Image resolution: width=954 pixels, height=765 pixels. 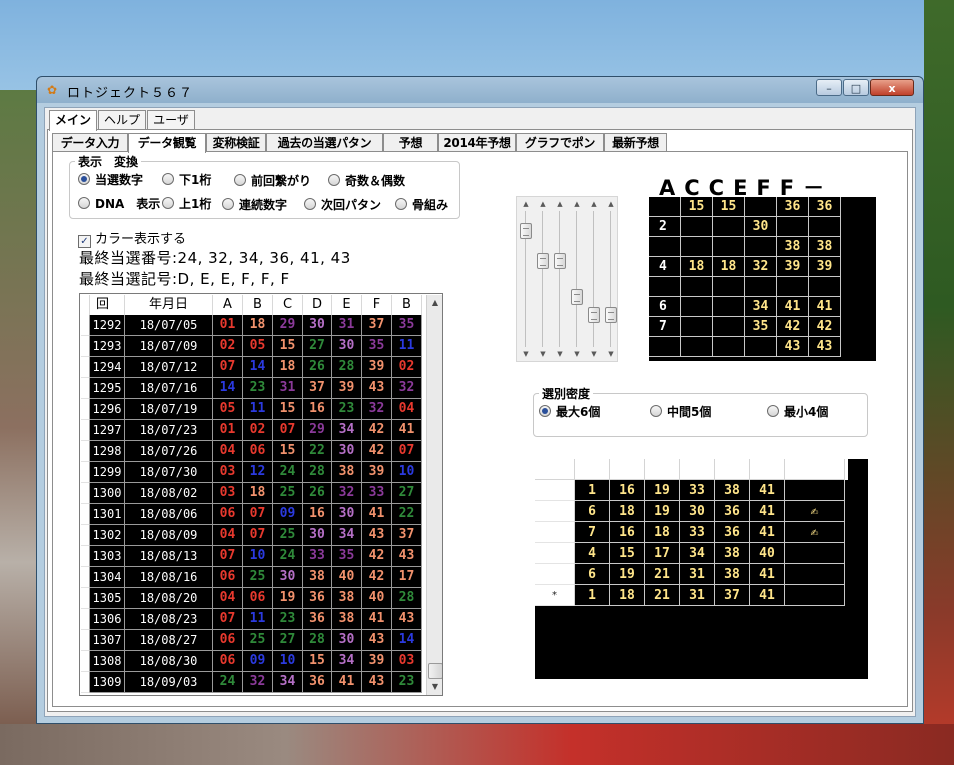 What do you see at coordinates (697, 595) in the screenshot?
I see `result-cell: 31` at bounding box center [697, 595].